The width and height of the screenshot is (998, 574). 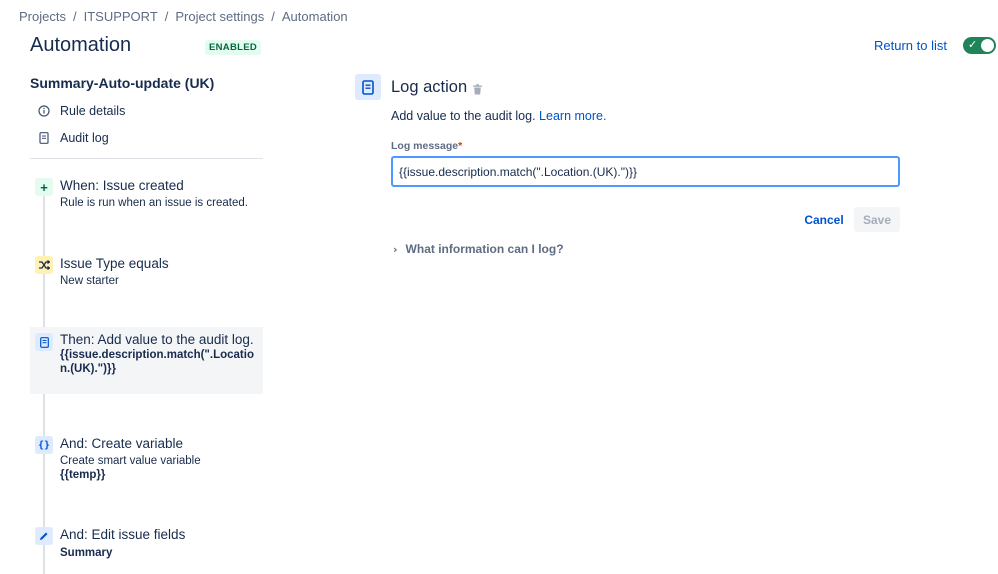 What do you see at coordinates (84, 138) in the screenshot?
I see `sidebar-item-label: Audit log` at bounding box center [84, 138].